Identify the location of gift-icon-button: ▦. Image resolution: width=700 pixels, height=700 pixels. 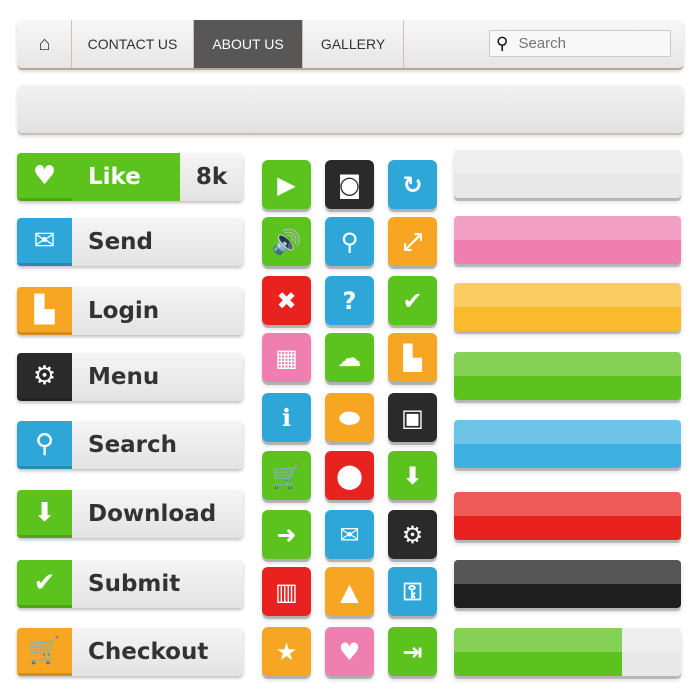
(286, 357).